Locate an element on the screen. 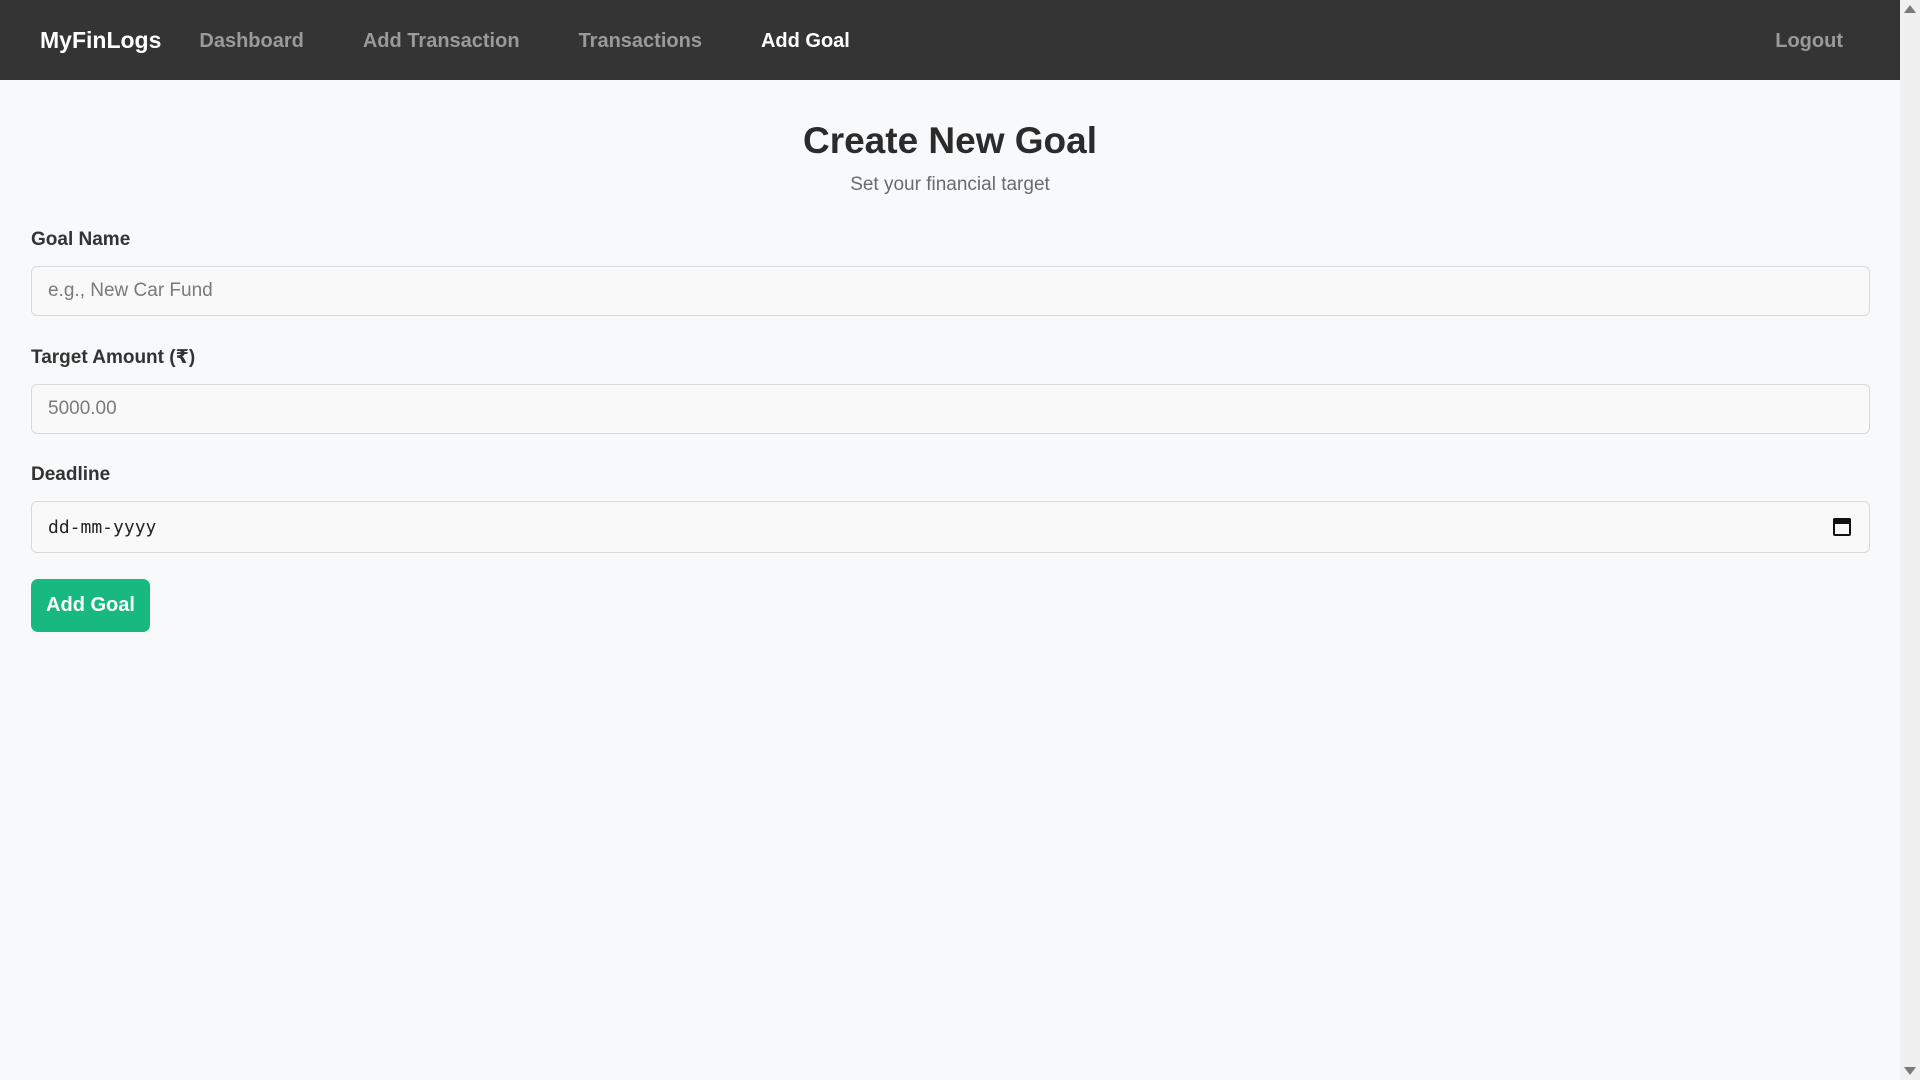 The width and height of the screenshot is (1920, 1080). scrollbar-track is located at coordinates (1910, 540).